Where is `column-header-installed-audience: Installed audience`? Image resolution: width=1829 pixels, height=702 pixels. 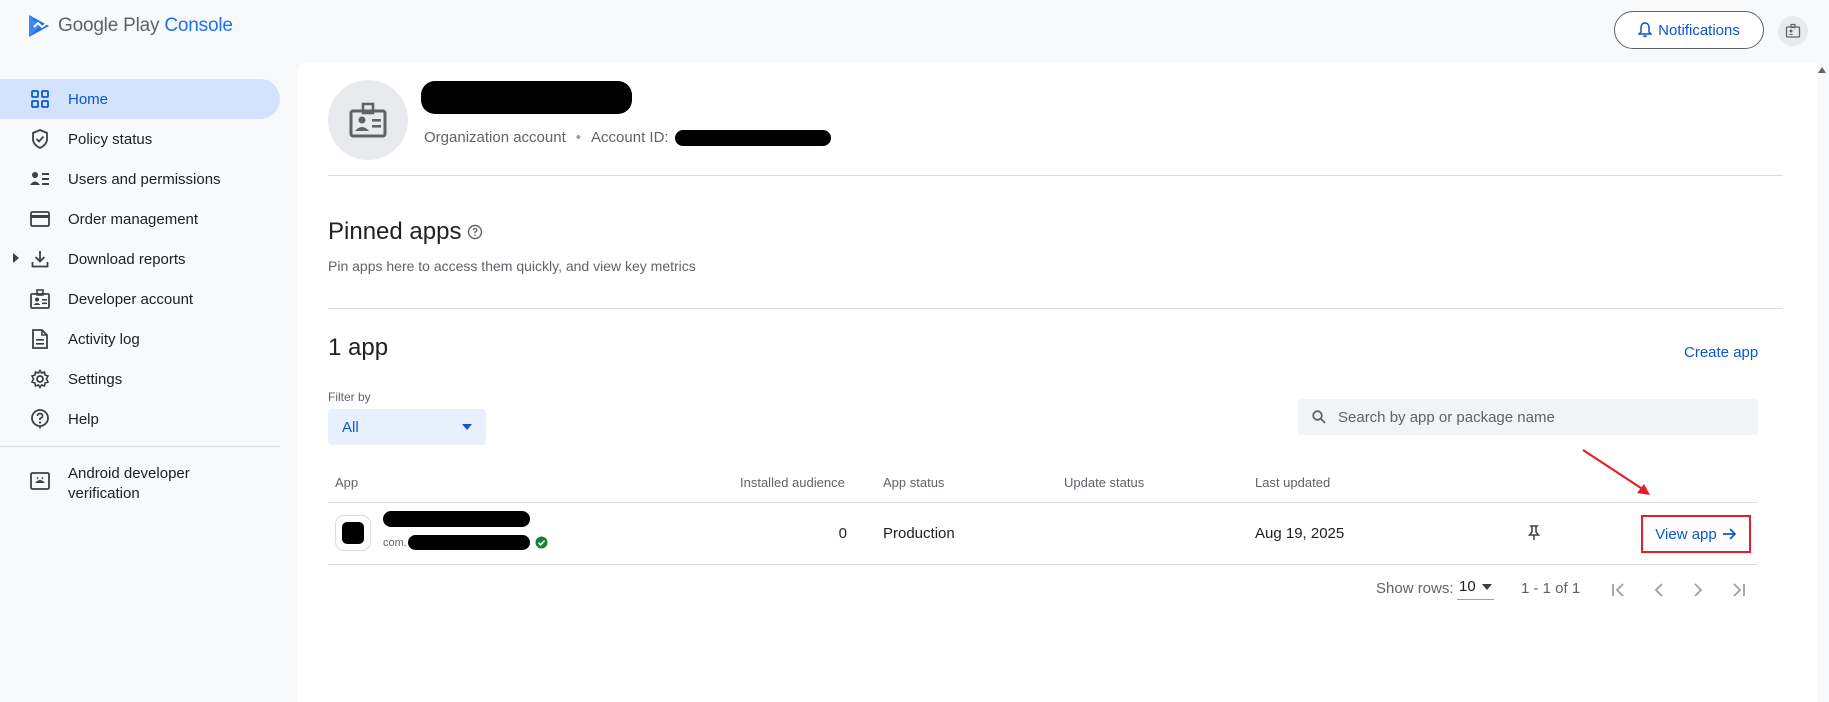
column-header-installed-audience: Installed audience is located at coordinates (792, 482).